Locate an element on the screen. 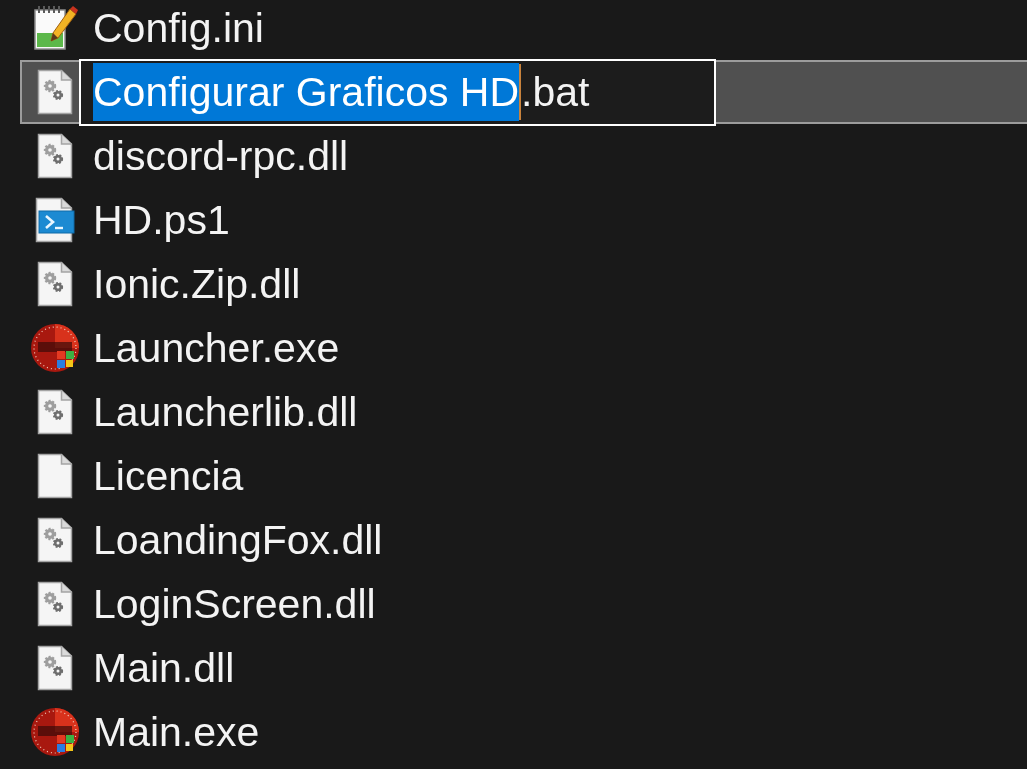 The height and width of the screenshot is (769, 1027). file-name: Launcher.exe is located at coordinates (216, 348).